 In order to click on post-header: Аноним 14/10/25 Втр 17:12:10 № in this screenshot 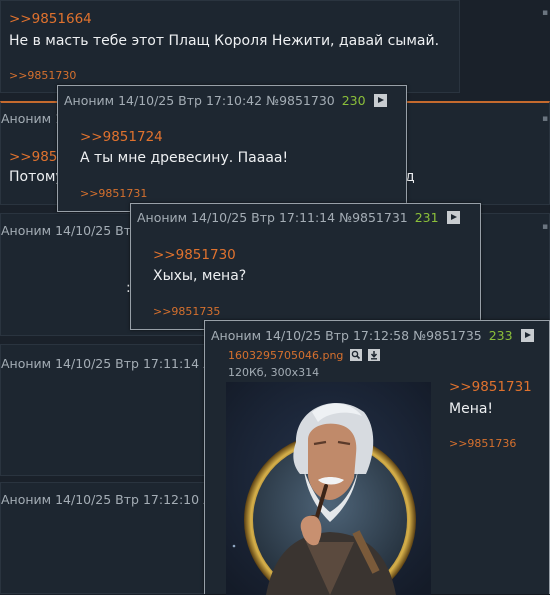, I will do `click(109, 499)`.